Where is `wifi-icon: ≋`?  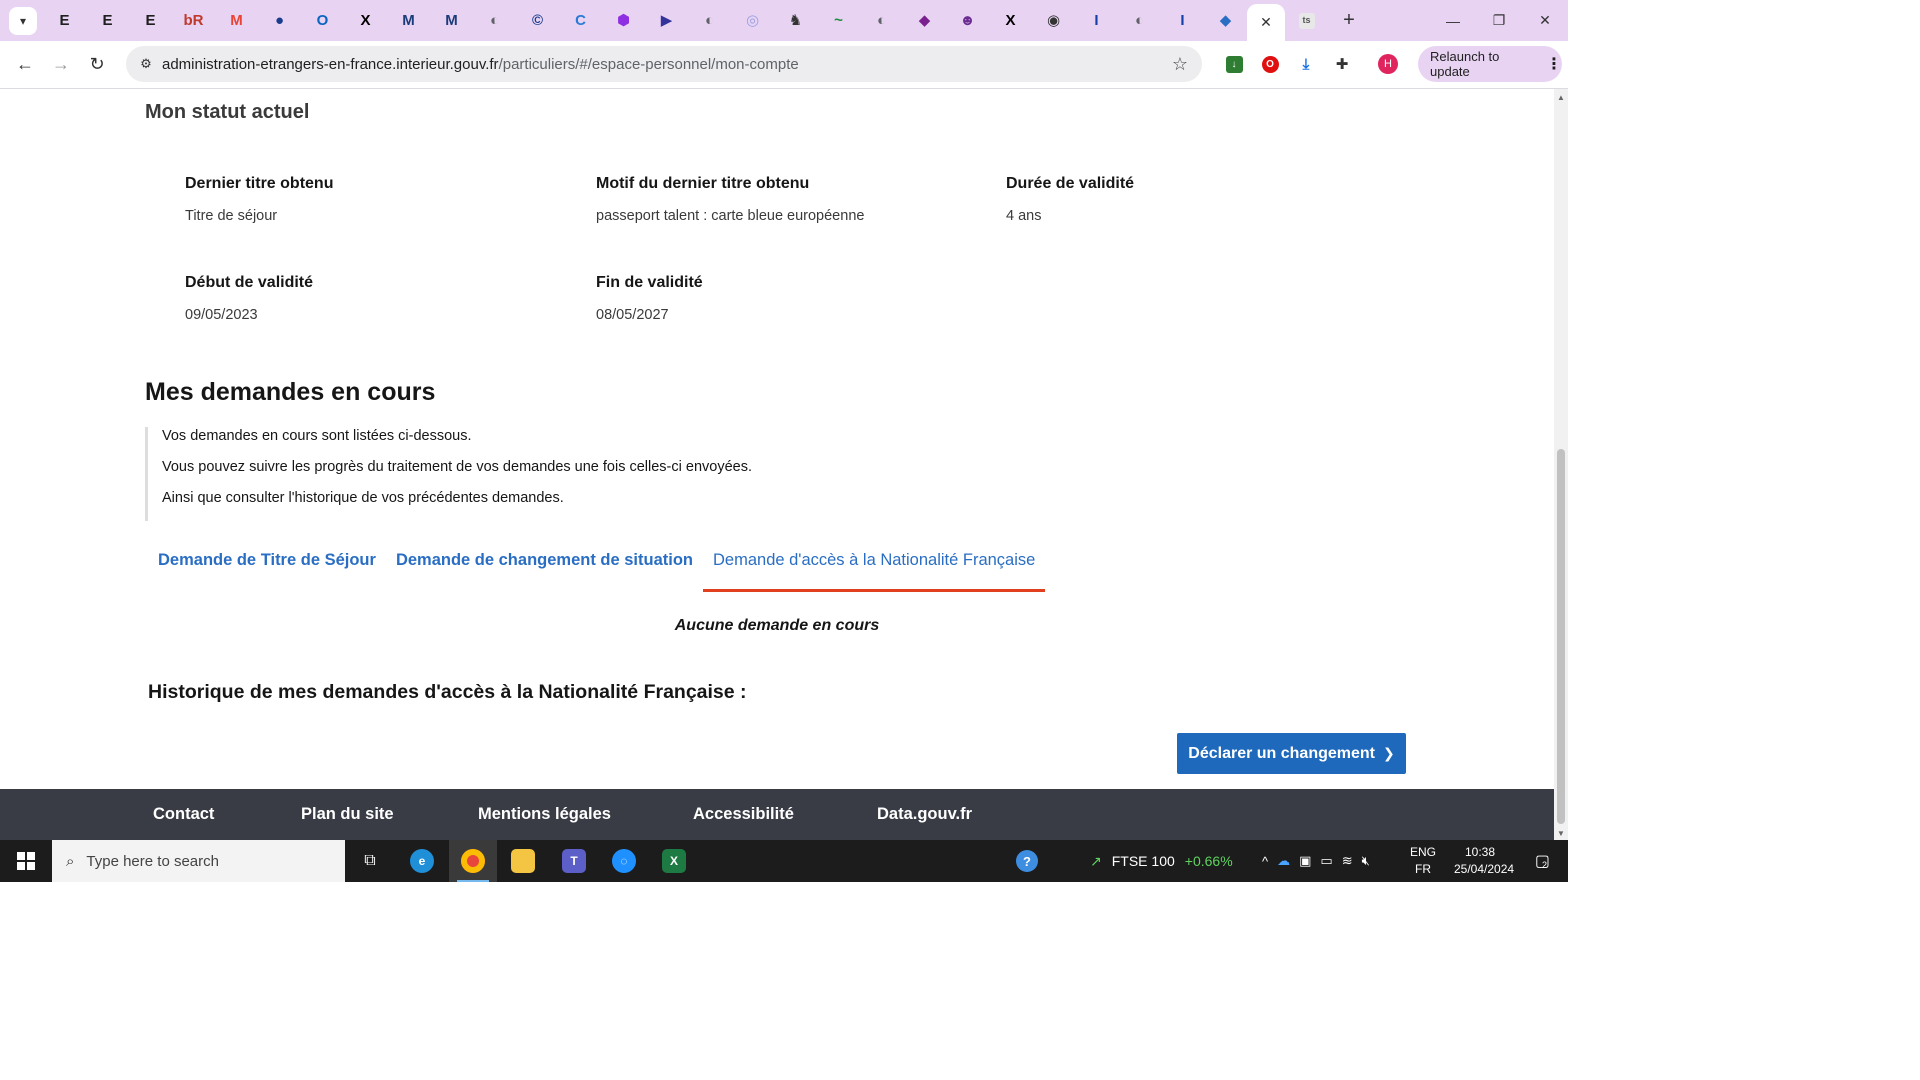 wifi-icon: ≋ is located at coordinates (1347, 861).